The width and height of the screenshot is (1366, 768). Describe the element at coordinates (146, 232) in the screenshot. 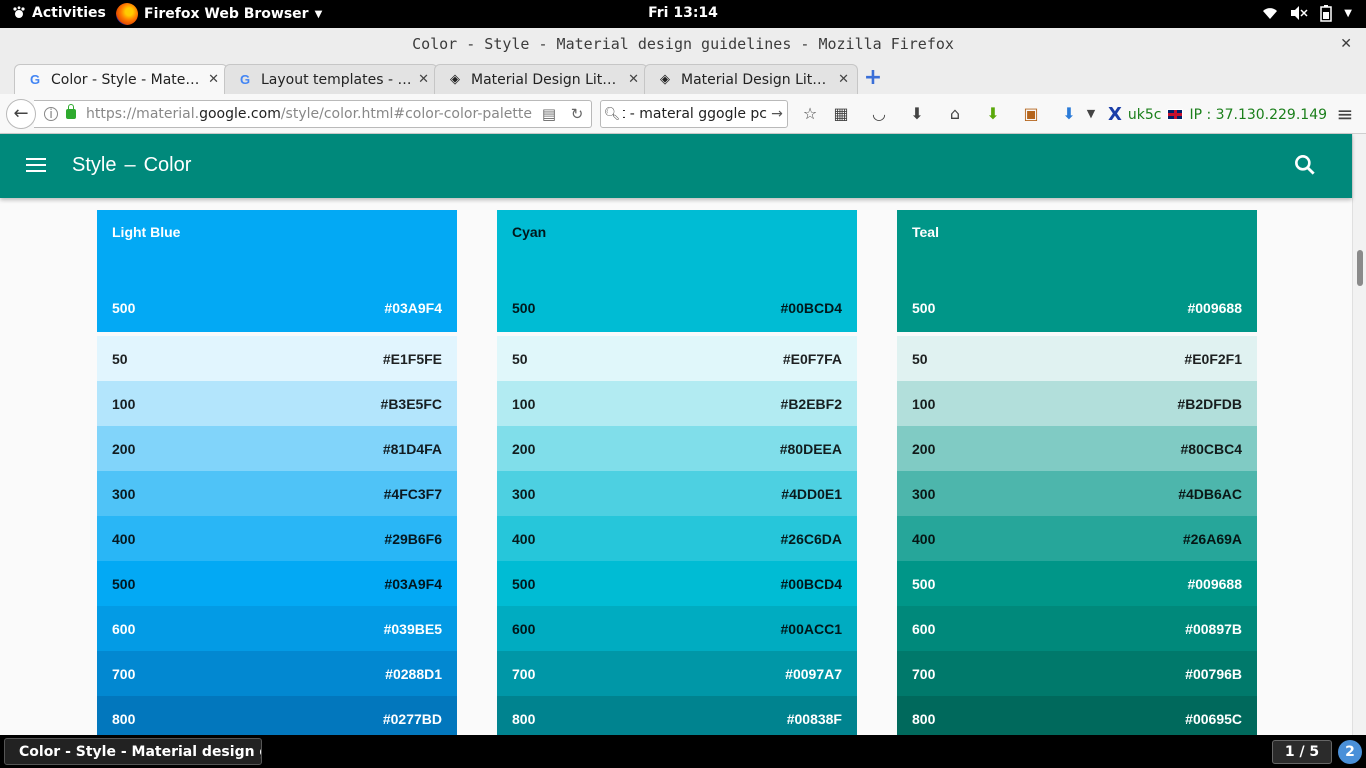

I see `palette-name: Light Blue` at that location.